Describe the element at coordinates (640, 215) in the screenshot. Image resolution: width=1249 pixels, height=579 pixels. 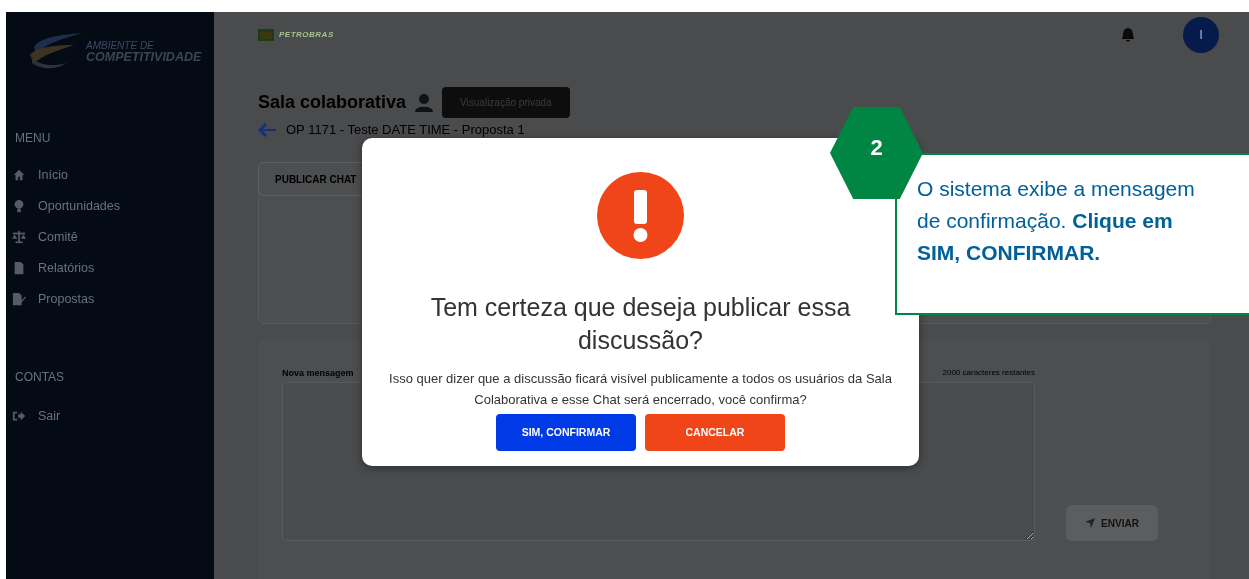
I see `warning-icon` at that location.